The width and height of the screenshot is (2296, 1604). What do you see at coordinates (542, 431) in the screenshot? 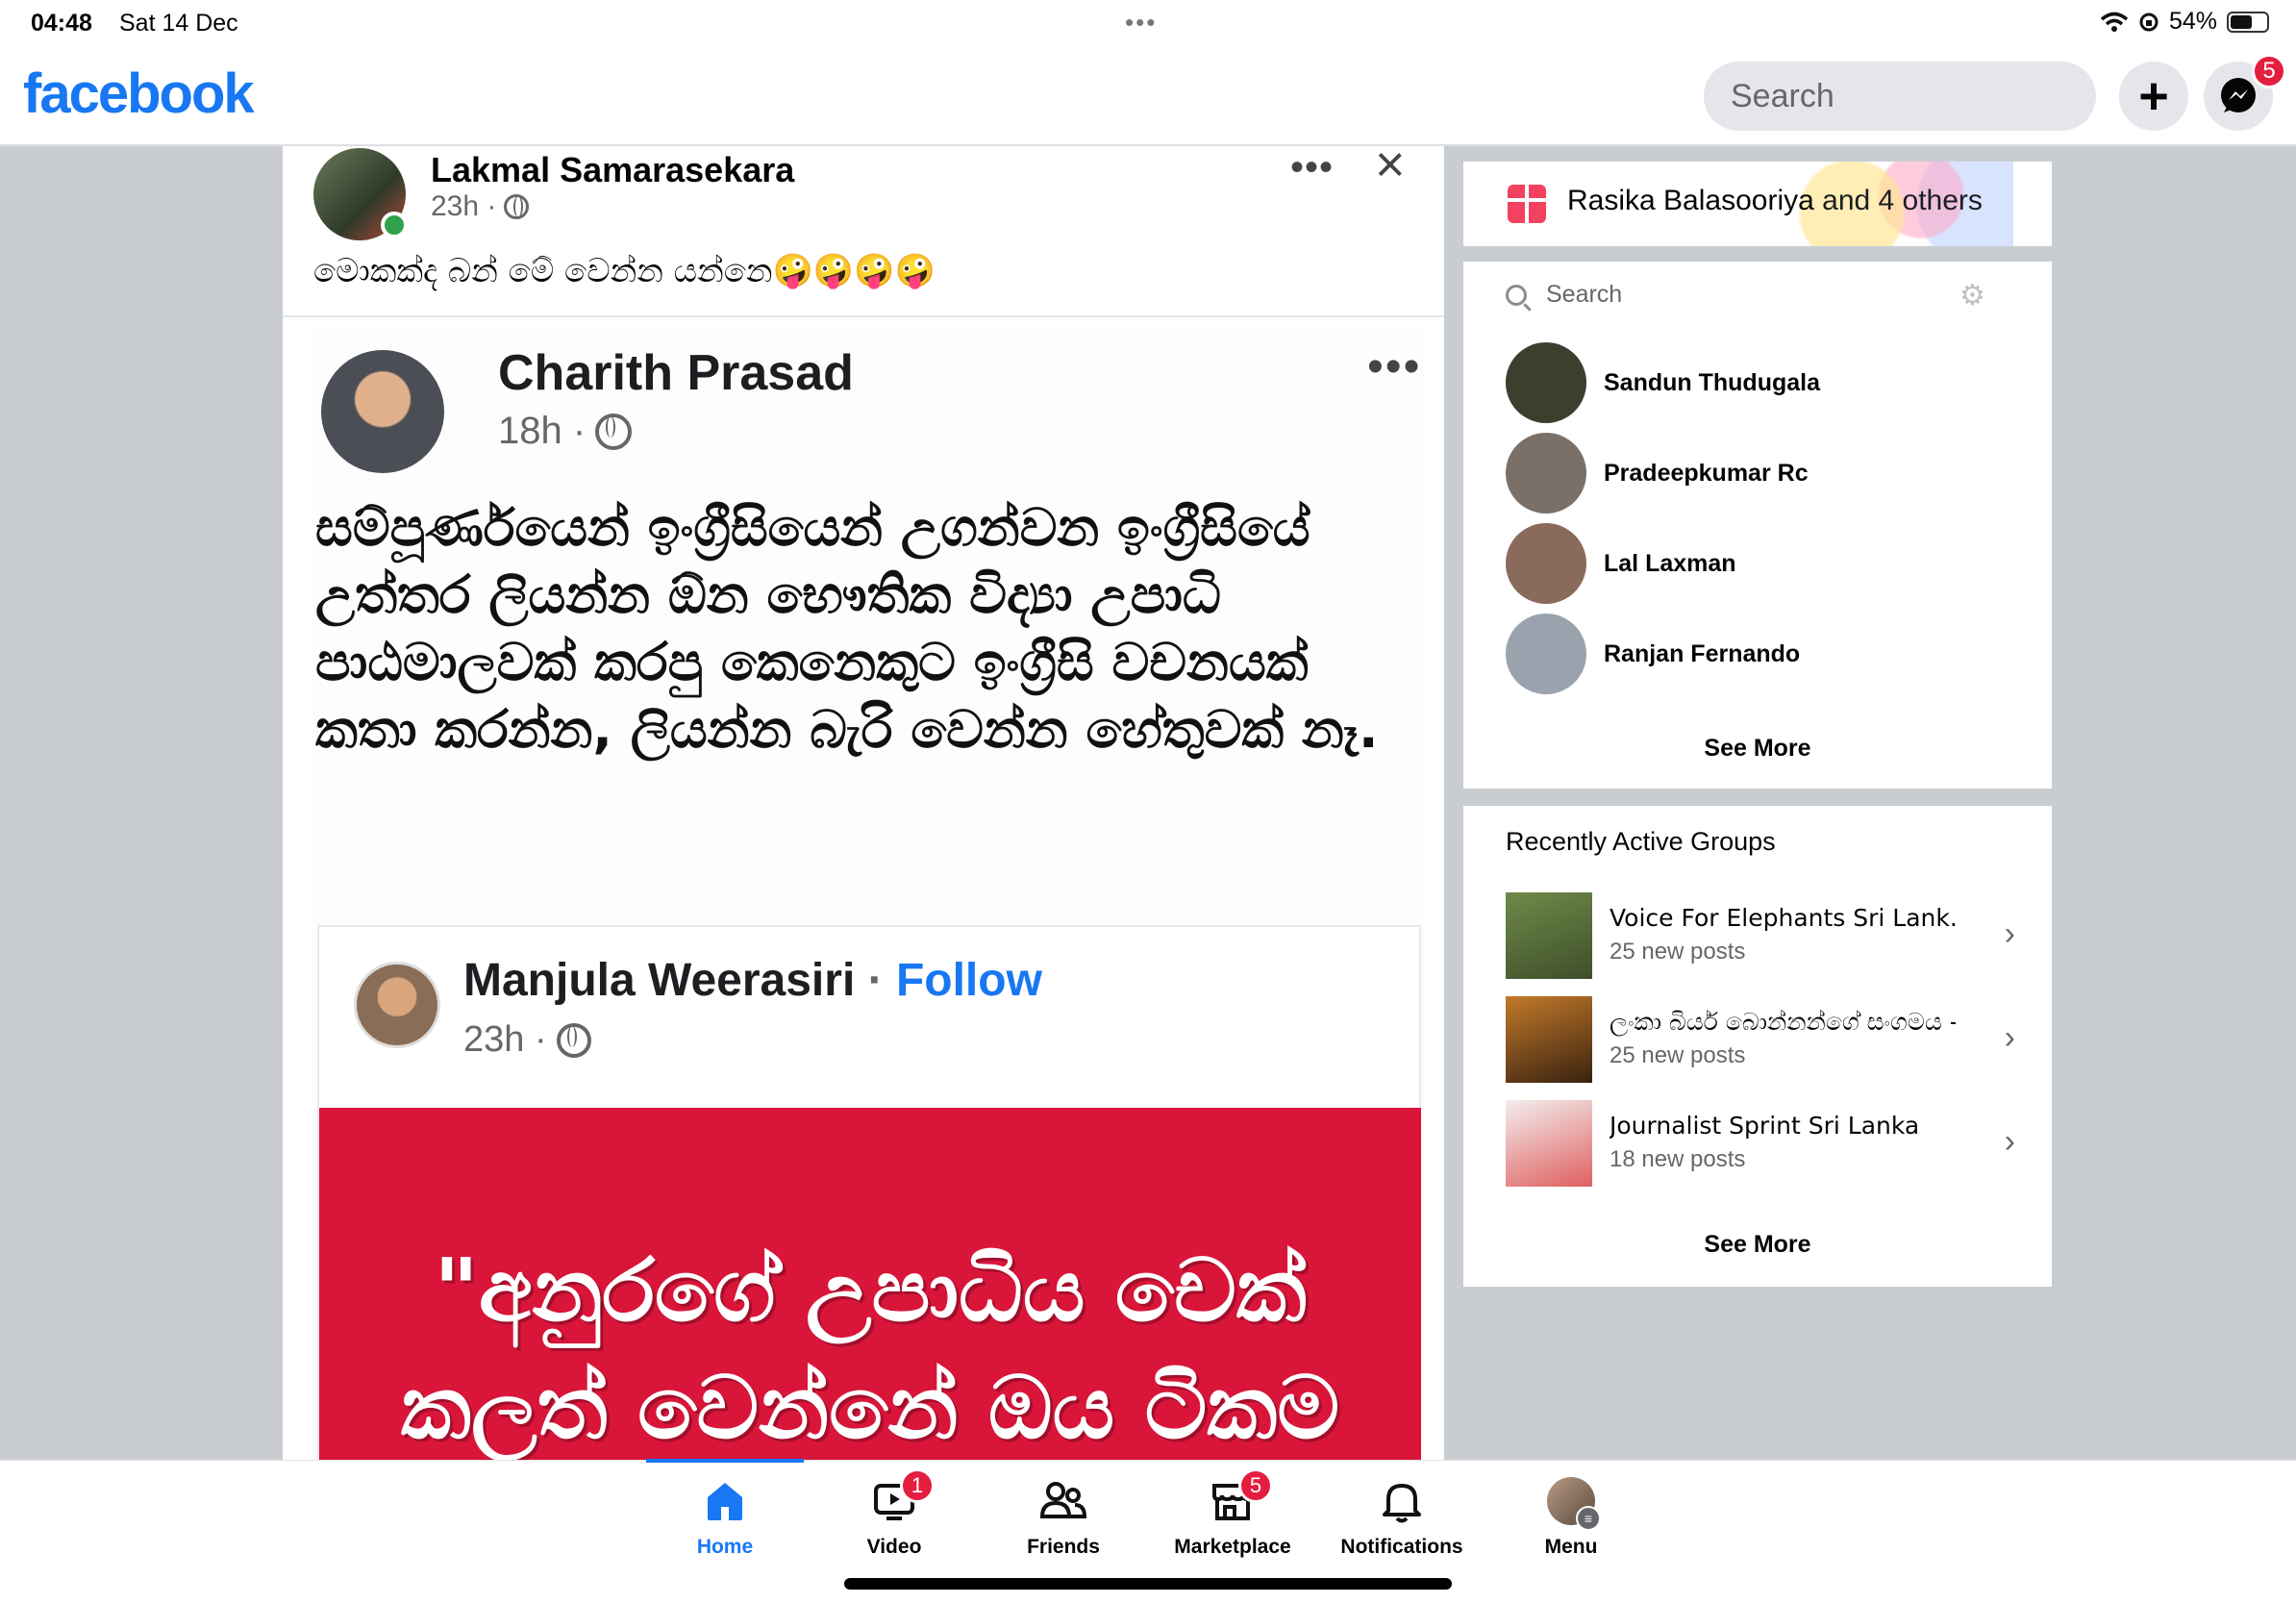
I see `shared-time: 18h ·` at bounding box center [542, 431].